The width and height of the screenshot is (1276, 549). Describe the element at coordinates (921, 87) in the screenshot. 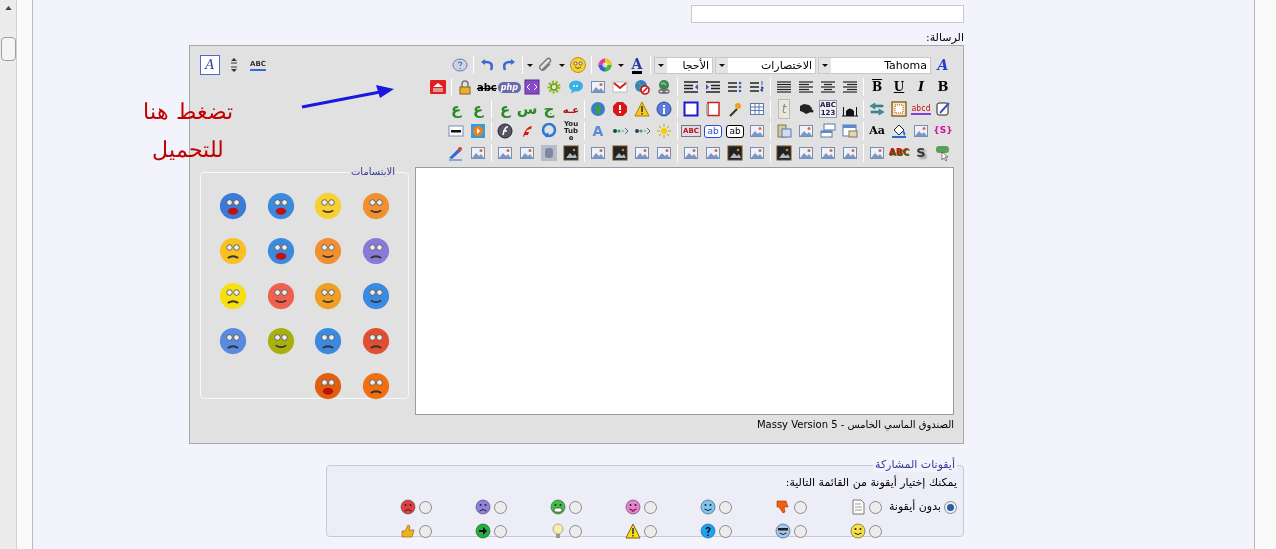

I see `italic-button: I` at that location.